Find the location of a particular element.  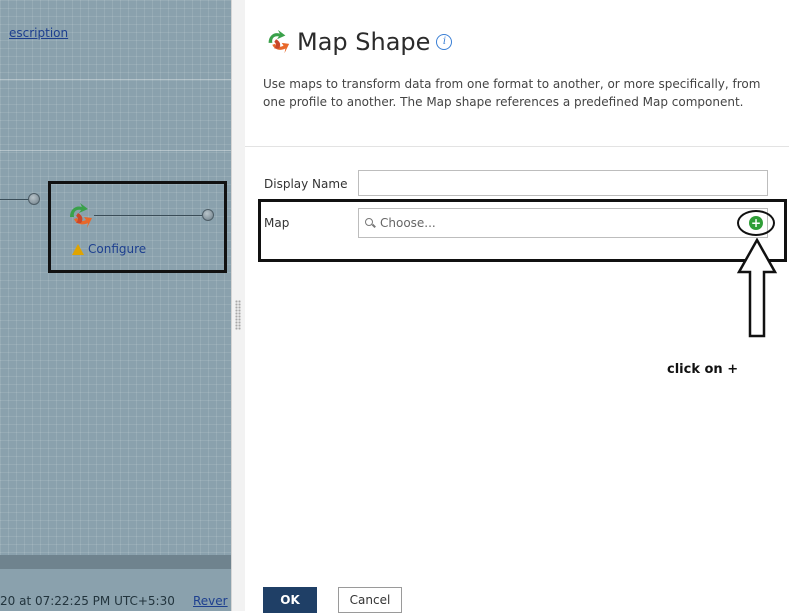

canvas-footer: 20 at 07:22:25 PM UTC+5:30 Rever is located at coordinates (115, 590).